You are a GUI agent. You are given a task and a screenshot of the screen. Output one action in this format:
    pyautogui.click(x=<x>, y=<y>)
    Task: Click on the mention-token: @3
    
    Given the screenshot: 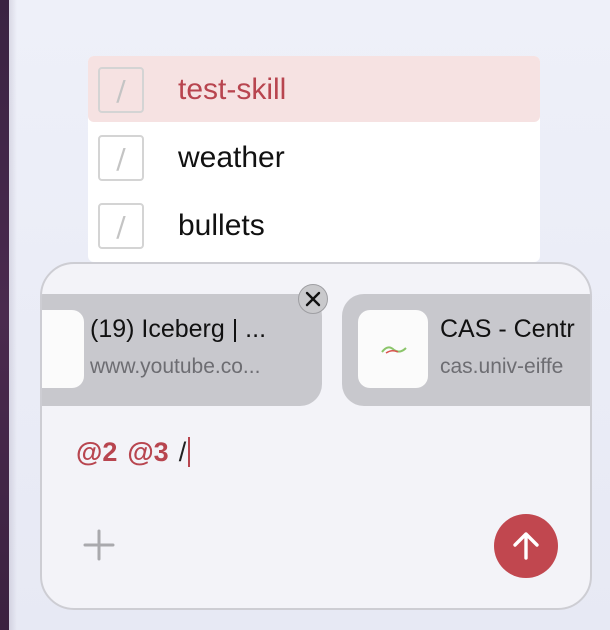 What is the action you would take?
    pyautogui.click(x=148, y=452)
    